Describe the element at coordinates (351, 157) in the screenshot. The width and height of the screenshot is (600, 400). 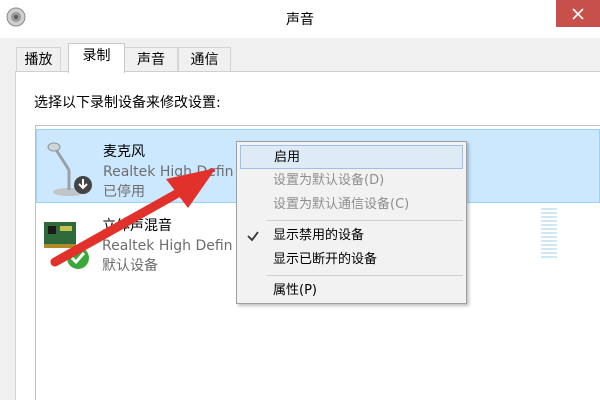
I see `menu-item-enable: 启用` at that location.